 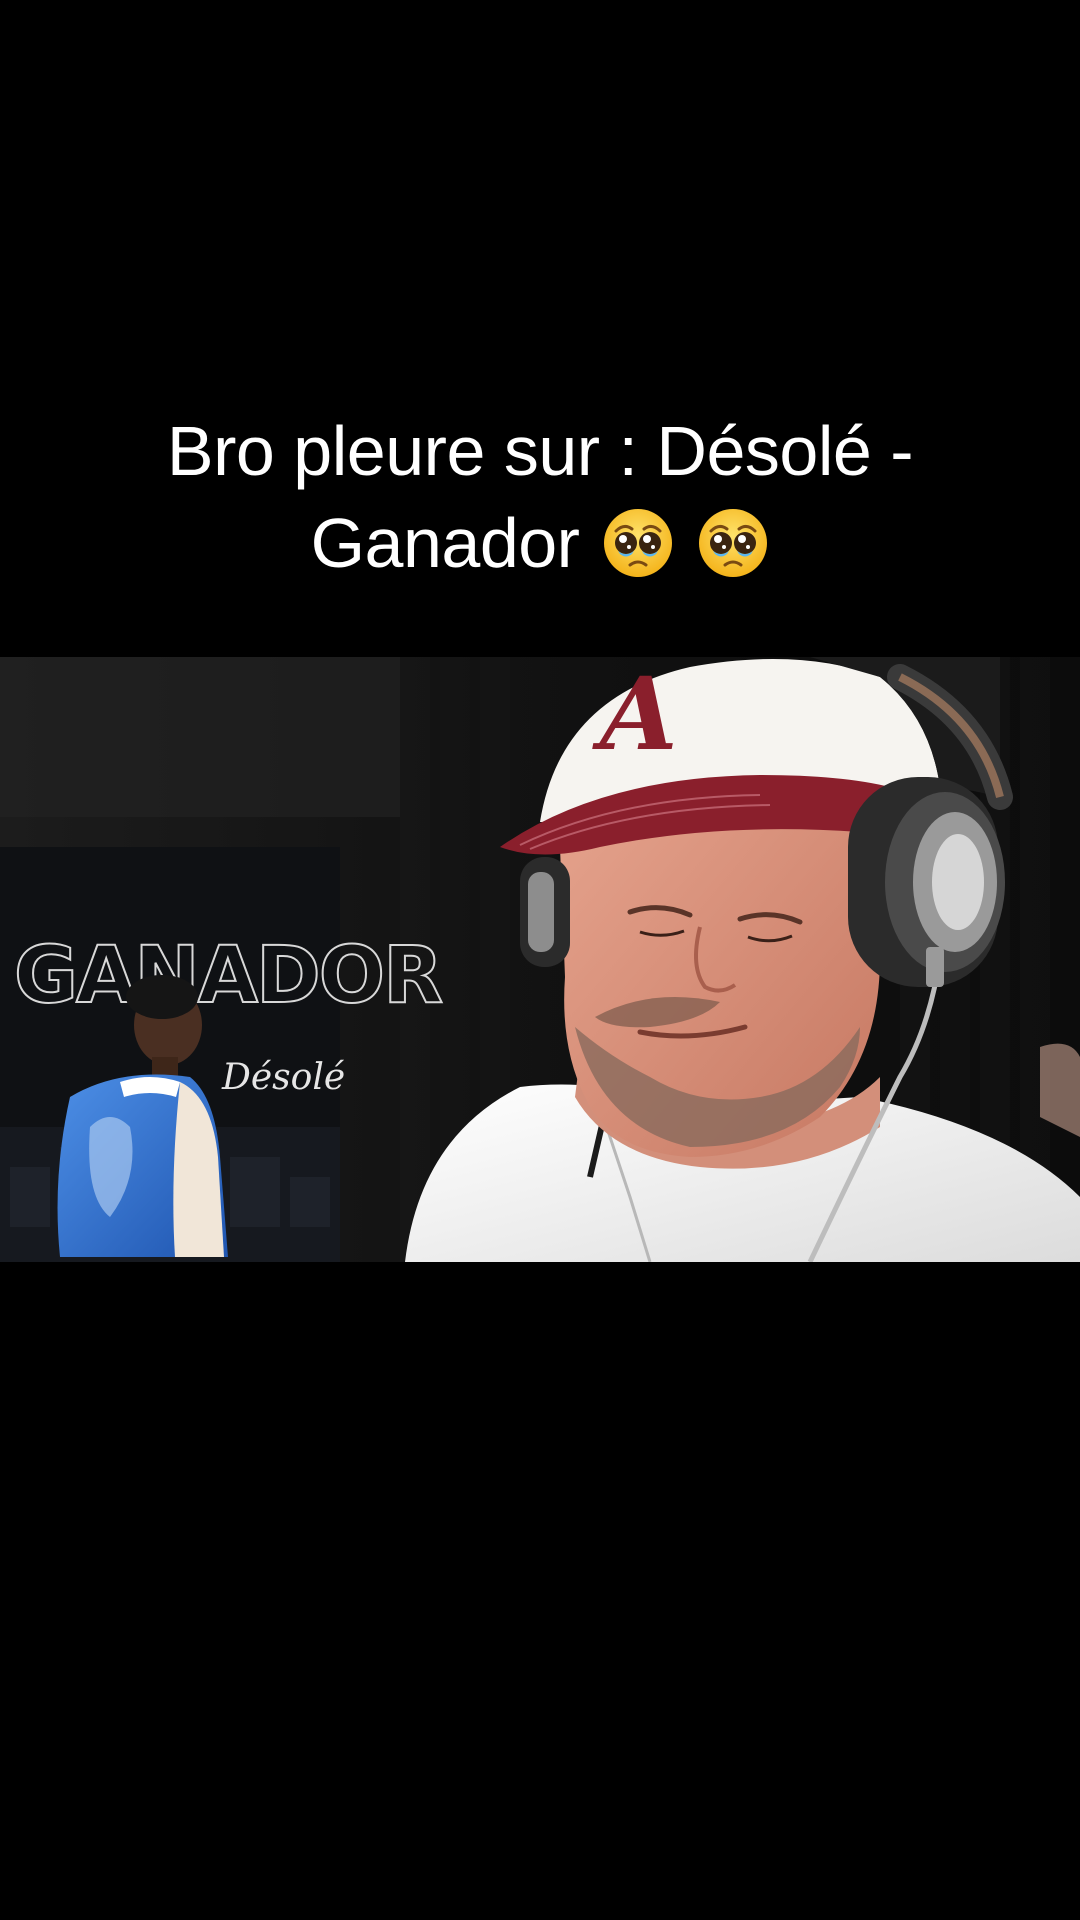 I want to click on cover-art-title: GANADOR, so click(x=228, y=976).